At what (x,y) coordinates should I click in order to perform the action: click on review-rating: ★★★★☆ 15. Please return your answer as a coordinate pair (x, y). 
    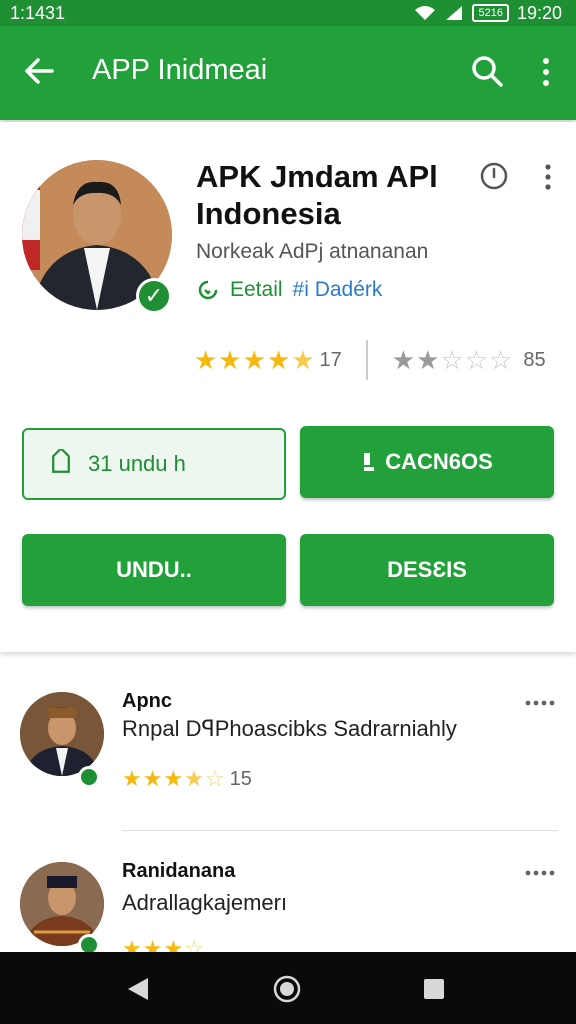
    Looking at the image, I should click on (187, 779).